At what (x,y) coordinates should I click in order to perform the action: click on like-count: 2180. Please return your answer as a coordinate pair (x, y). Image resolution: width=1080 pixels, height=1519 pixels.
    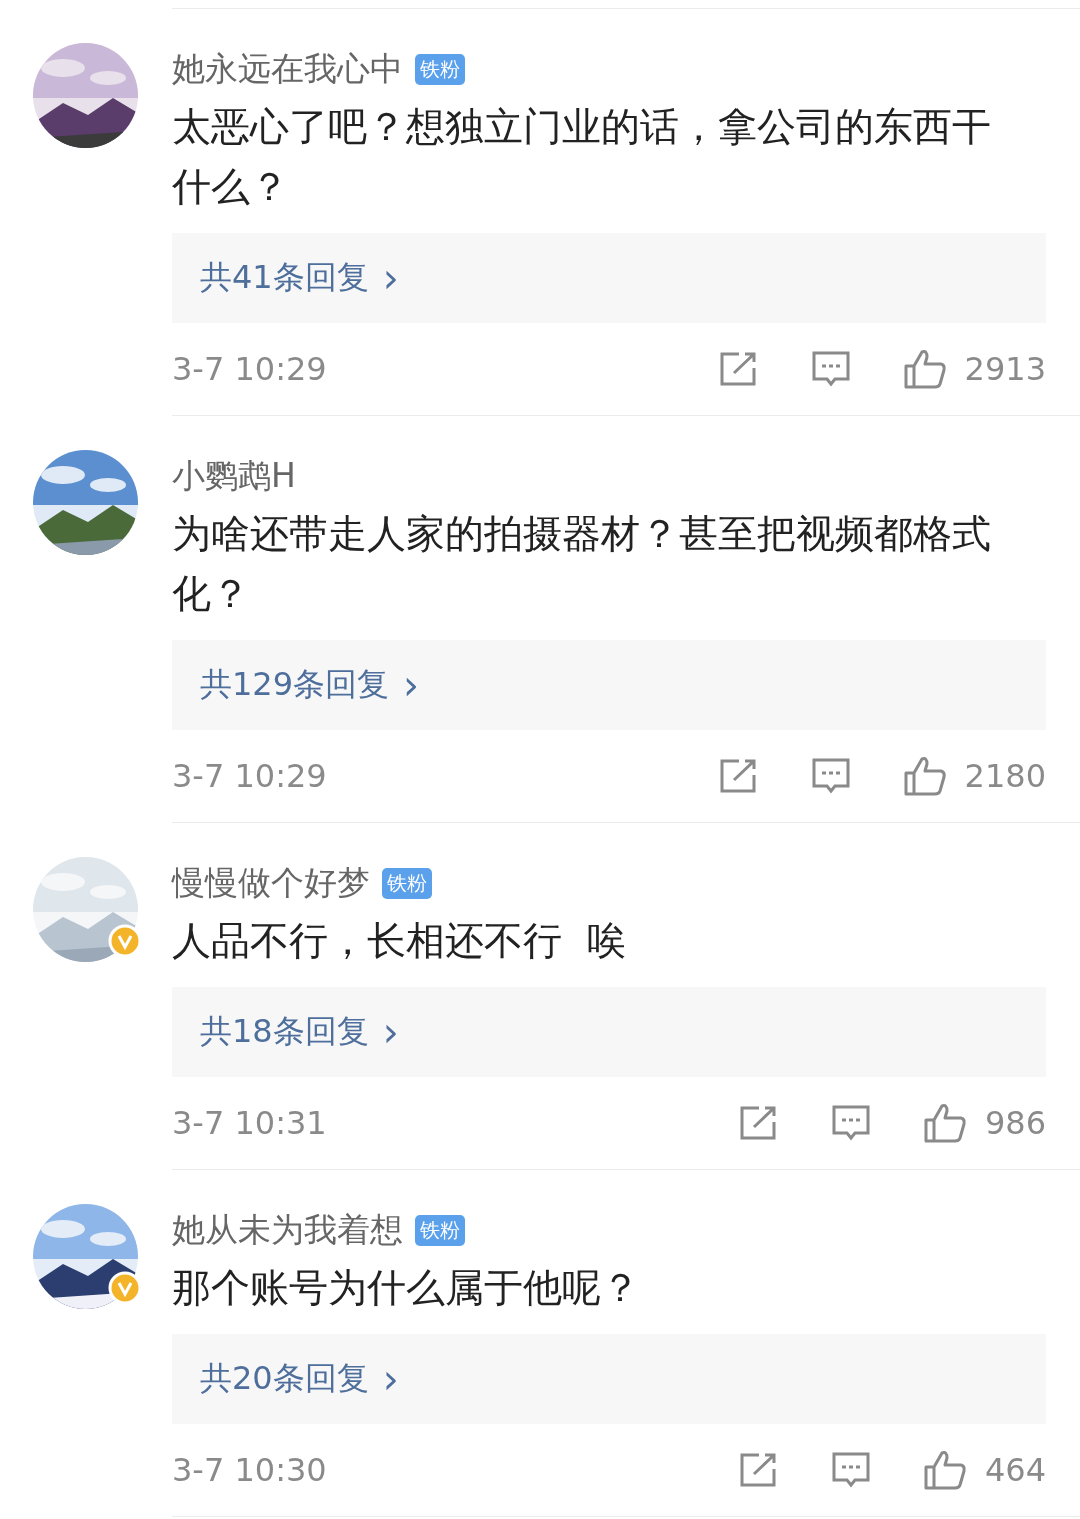
    Looking at the image, I should click on (1005, 776).